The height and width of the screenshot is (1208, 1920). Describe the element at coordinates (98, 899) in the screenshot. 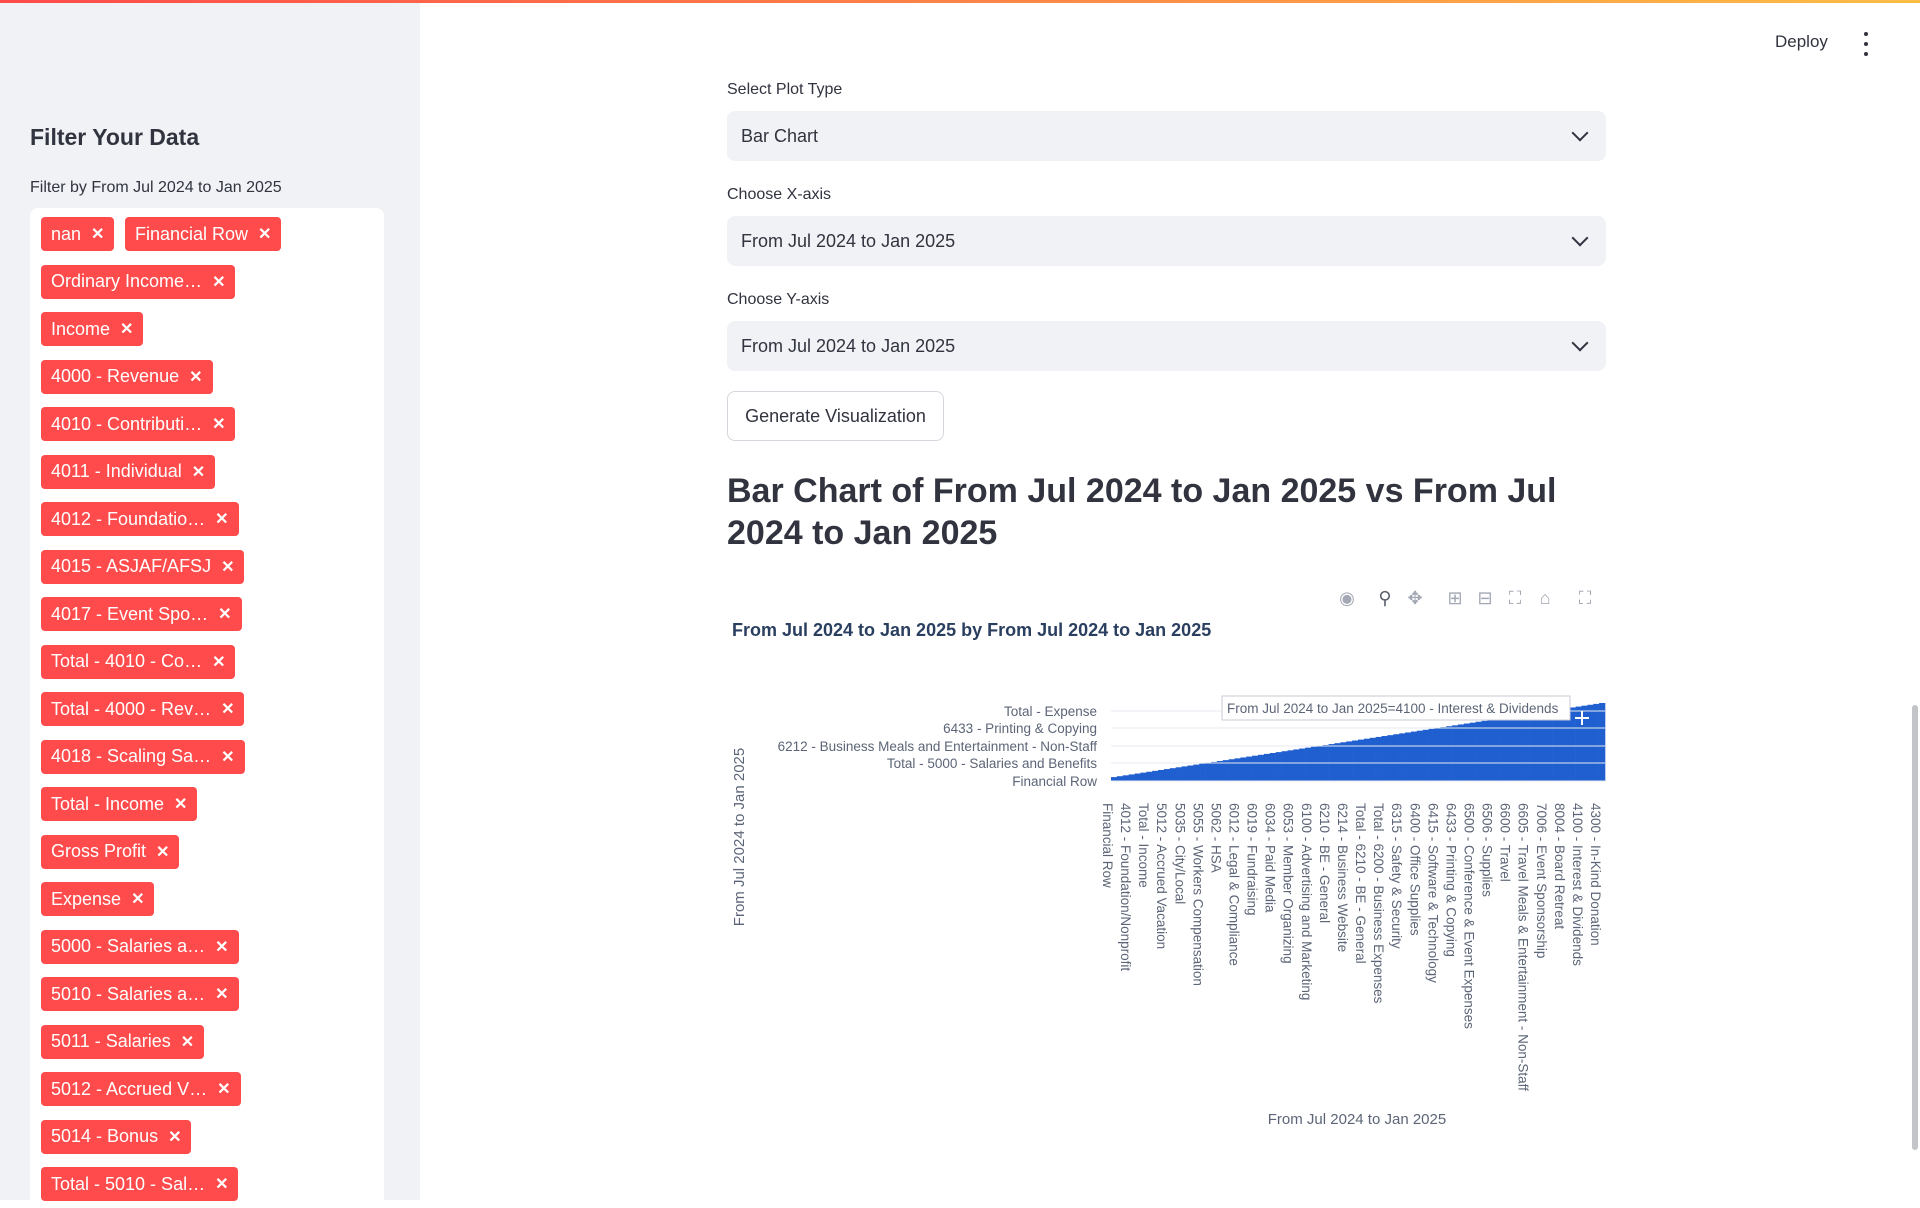

I see `filter-tag: Expense ✕` at that location.